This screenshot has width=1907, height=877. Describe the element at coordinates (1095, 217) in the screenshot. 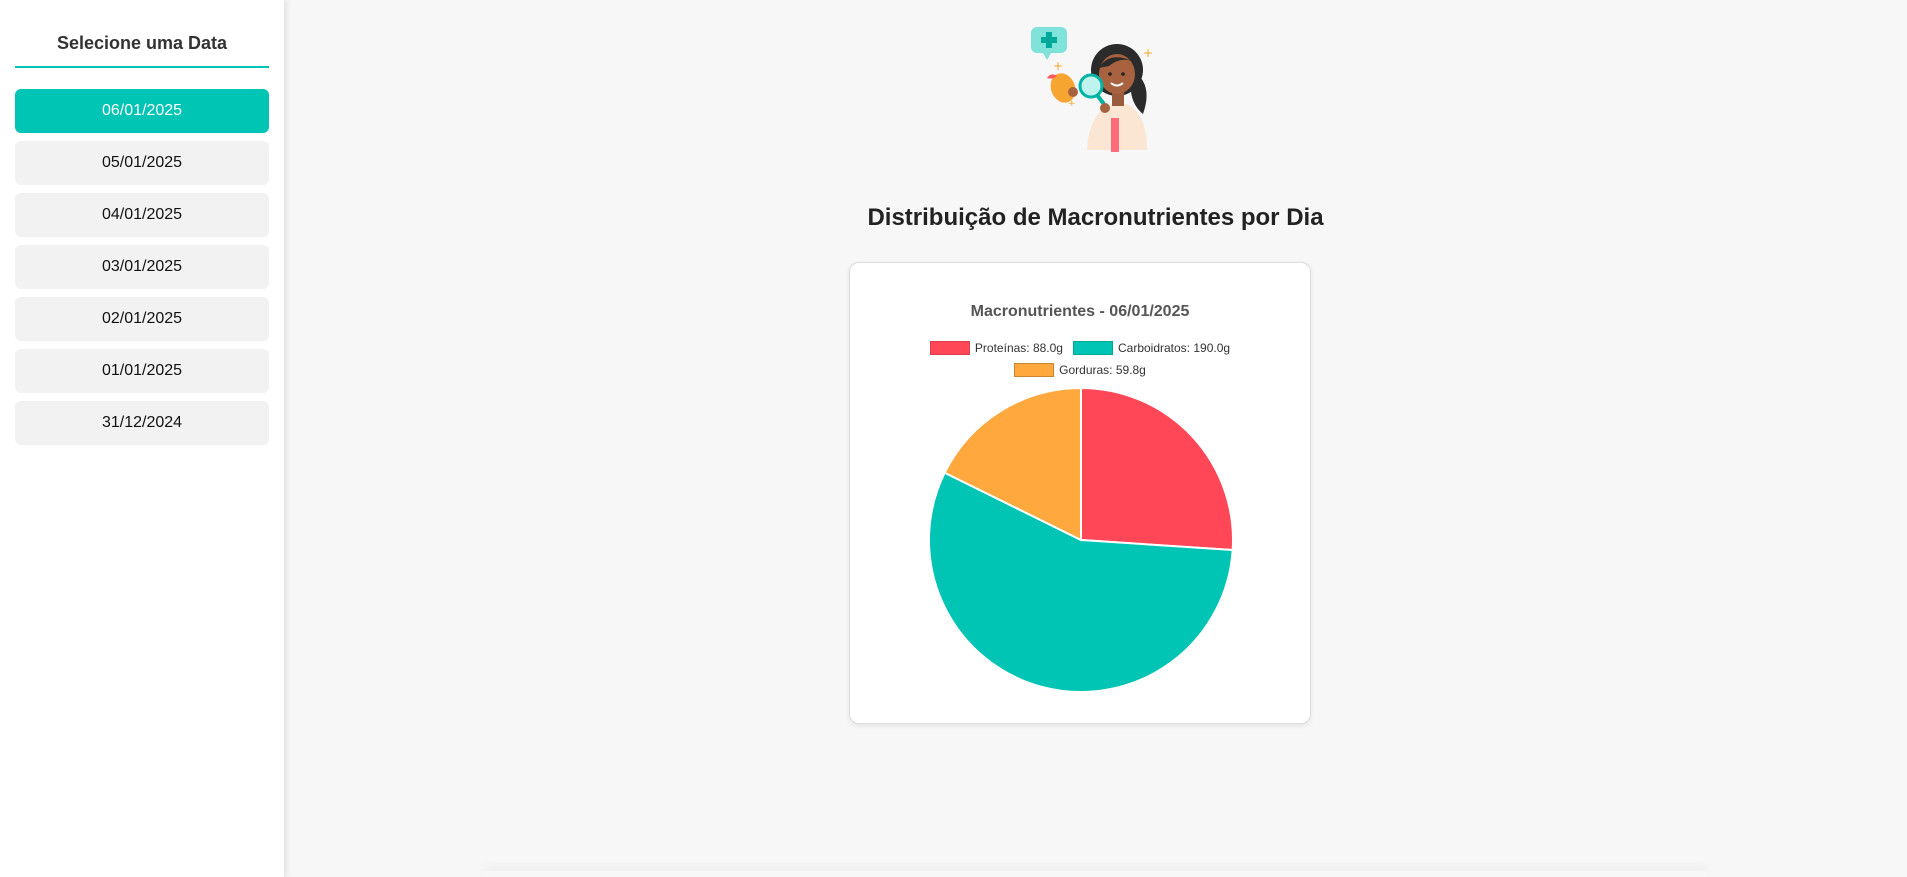

I see `page-title: Distribuição de Macronutrientes por Dia` at that location.